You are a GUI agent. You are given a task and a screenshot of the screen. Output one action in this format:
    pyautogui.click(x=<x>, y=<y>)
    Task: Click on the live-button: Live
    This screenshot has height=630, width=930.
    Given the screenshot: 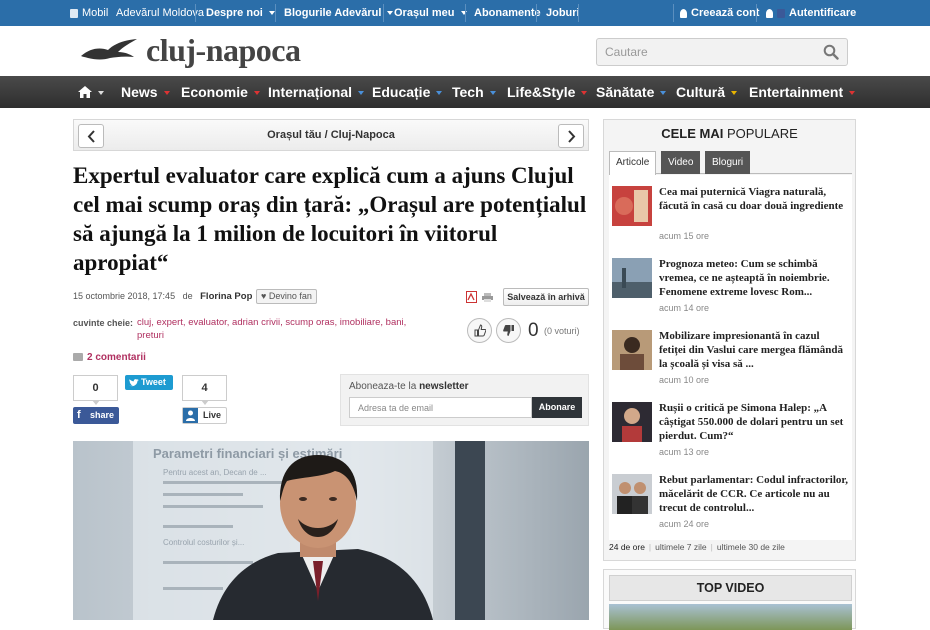 What is the action you would take?
    pyautogui.click(x=204, y=415)
    